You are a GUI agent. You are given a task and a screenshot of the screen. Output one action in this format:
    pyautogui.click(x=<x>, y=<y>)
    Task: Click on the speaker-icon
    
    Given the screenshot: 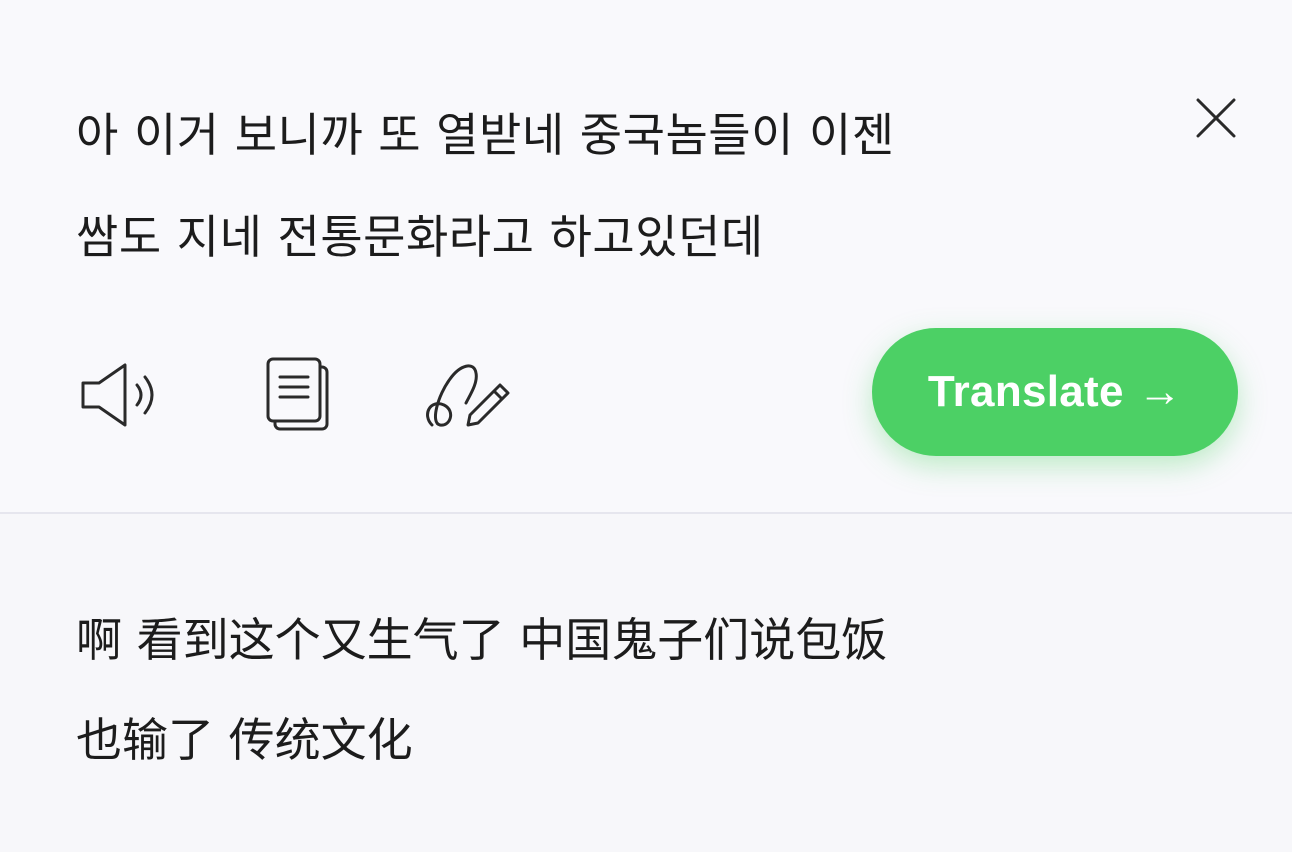 What is the action you would take?
    pyautogui.click(x=117, y=395)
    